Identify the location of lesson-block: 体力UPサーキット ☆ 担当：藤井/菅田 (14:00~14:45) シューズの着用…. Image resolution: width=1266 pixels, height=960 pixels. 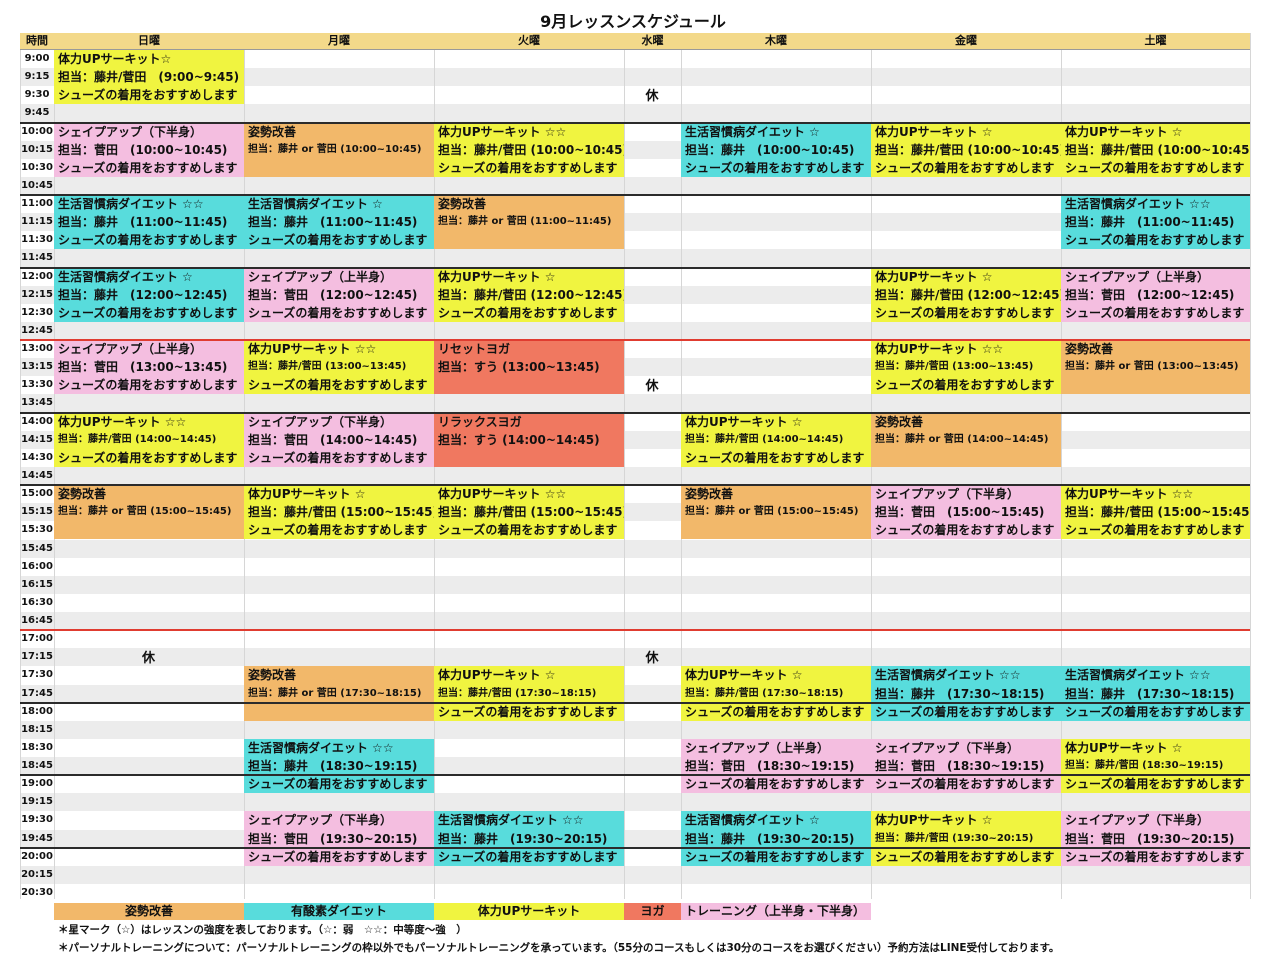
(776, 439).